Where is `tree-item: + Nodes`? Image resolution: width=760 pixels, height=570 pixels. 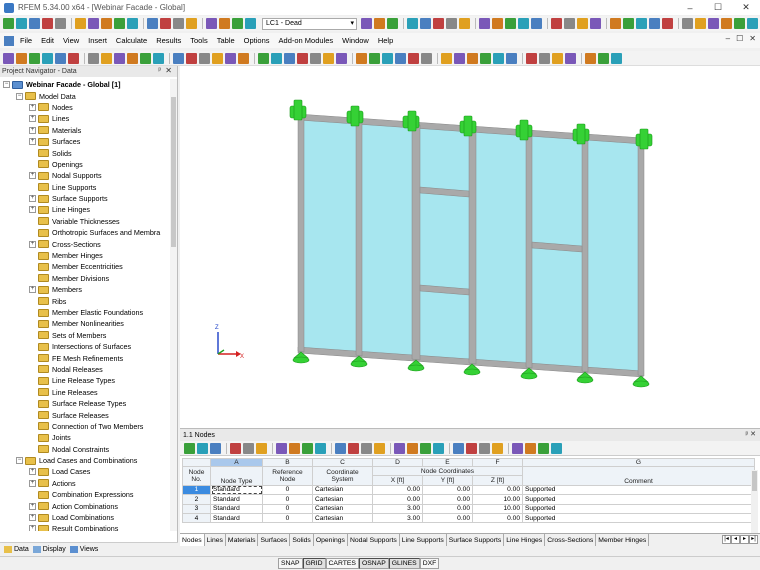
tree-item: + Nodes is located at coordinates (85, 107).